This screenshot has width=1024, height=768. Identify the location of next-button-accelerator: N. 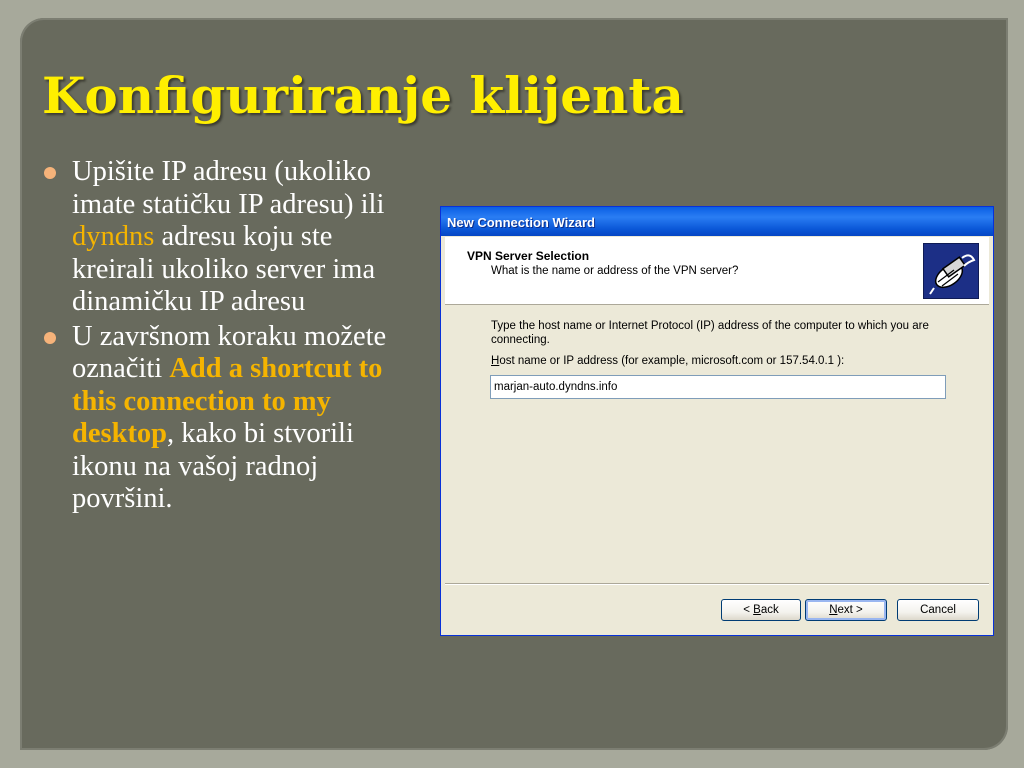
(833, 610).